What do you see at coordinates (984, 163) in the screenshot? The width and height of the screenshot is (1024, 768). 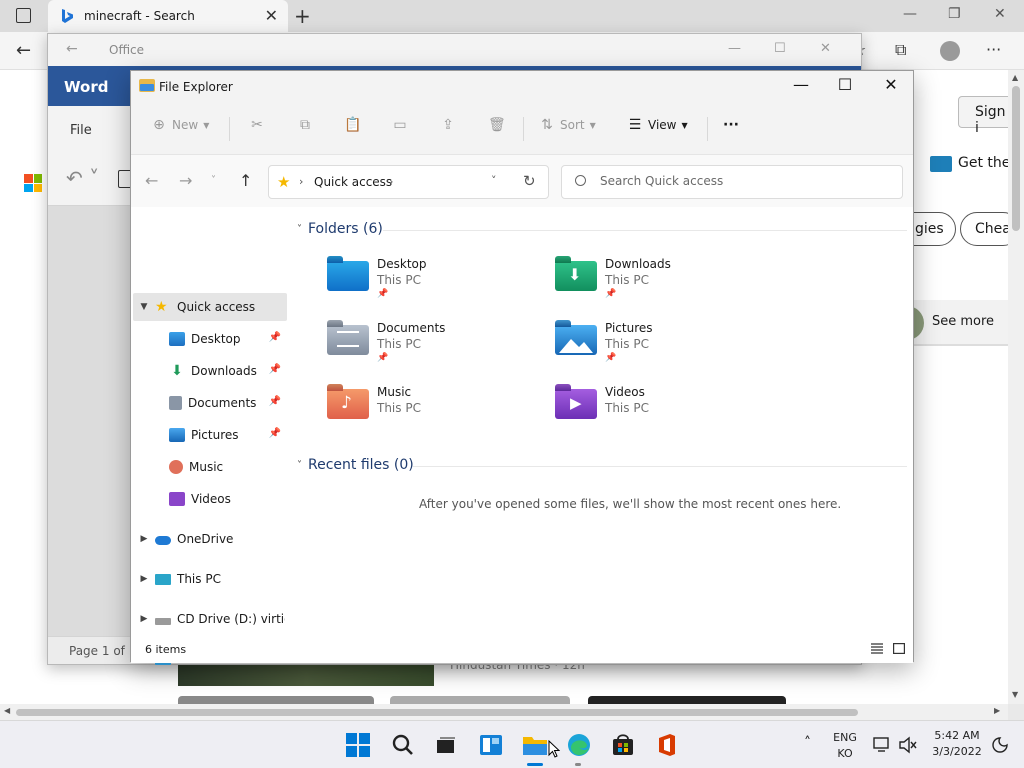 I see `get-the-app-link: Get the` at bounding box center [984, 163].